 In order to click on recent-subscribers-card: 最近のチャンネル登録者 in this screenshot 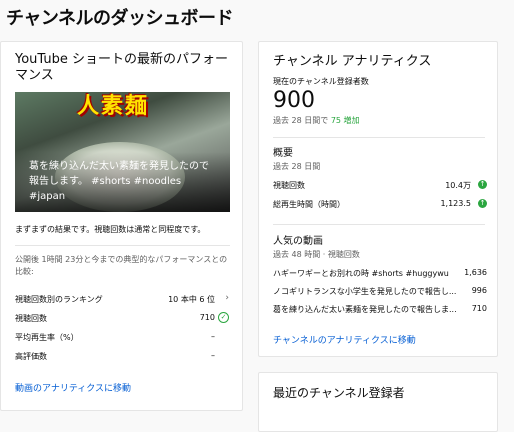, I will do `click(378, 402)`.